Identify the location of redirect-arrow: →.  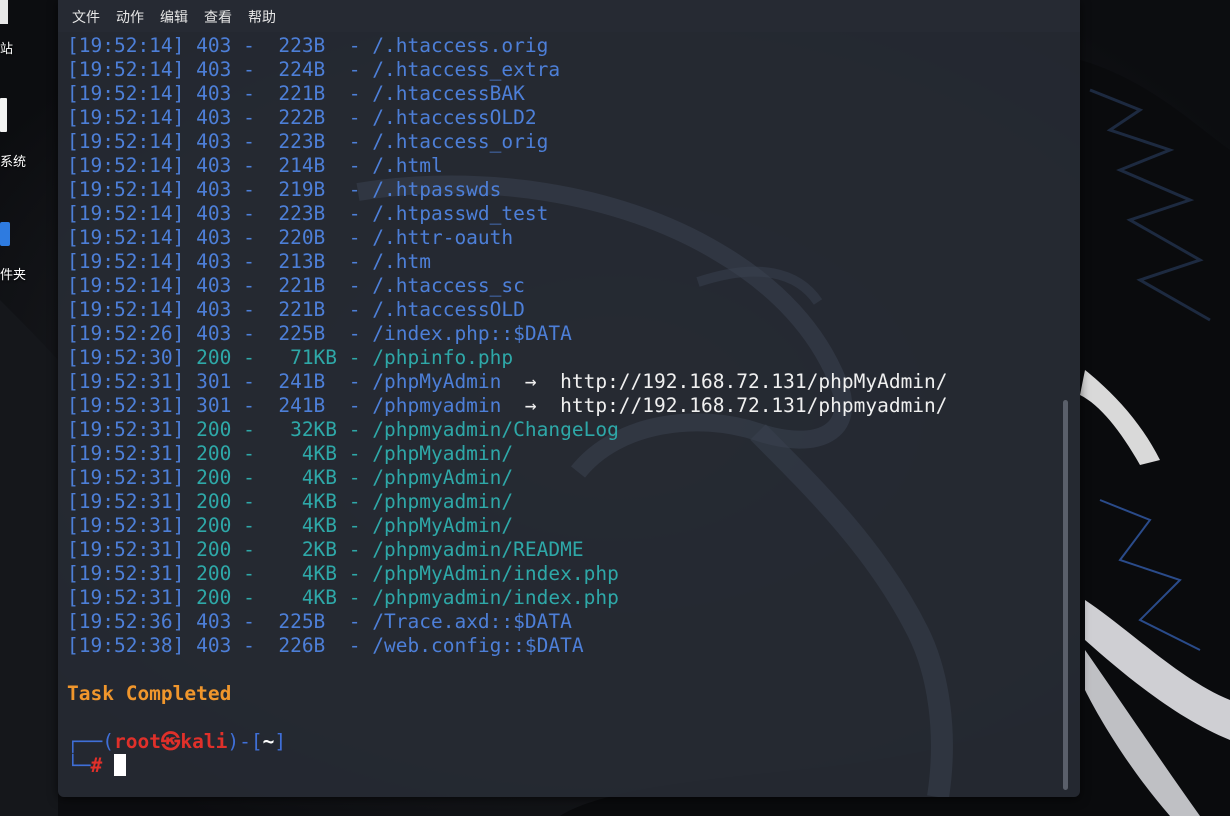
(531, 405).